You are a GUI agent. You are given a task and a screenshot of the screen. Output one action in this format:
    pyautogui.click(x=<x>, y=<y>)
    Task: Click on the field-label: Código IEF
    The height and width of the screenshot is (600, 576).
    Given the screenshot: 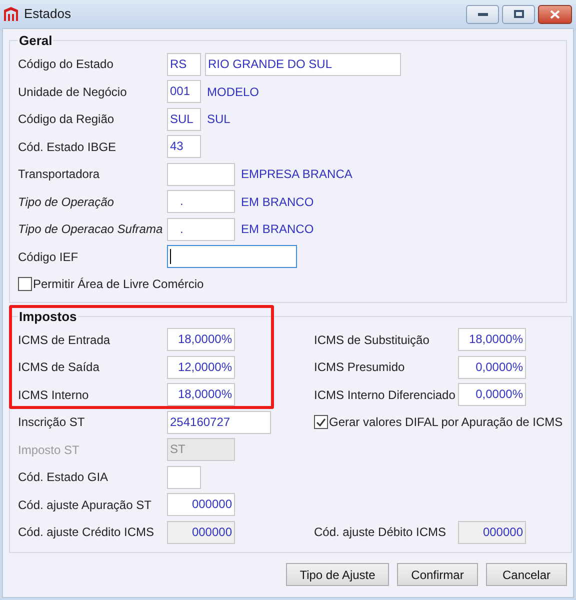 What is the action you would take?
    pyautogui.click(x=49, y=257)
    